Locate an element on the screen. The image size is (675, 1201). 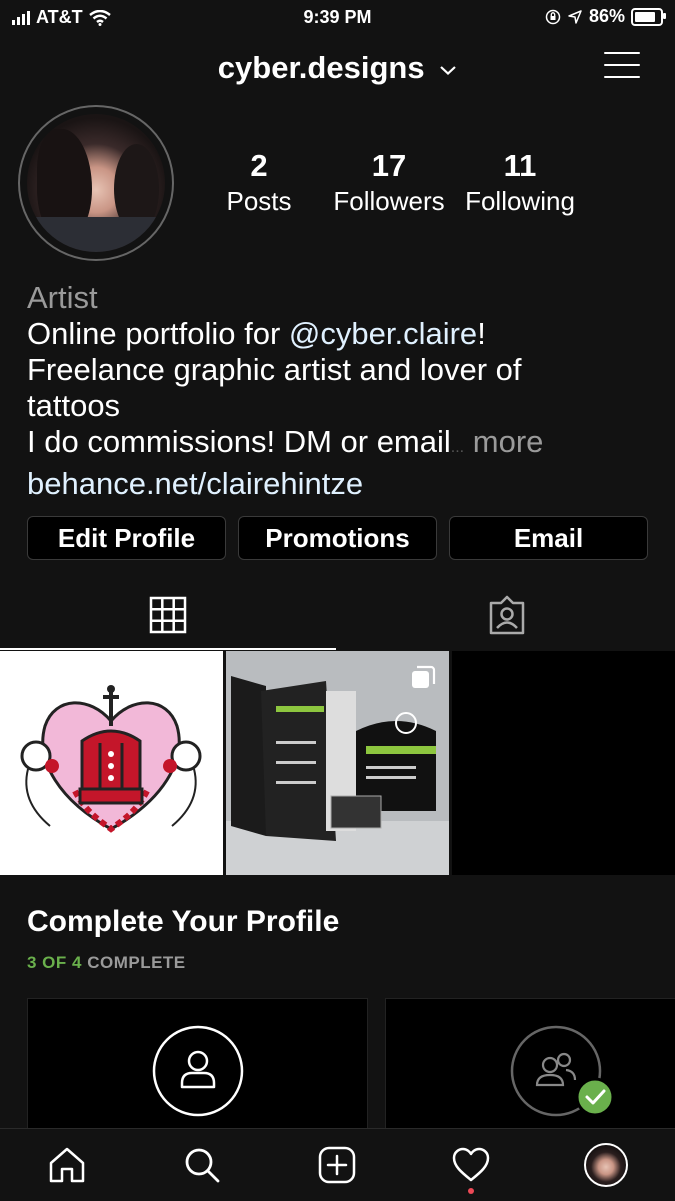
add-profile-photo-card is located at coordinates (197, 1065).